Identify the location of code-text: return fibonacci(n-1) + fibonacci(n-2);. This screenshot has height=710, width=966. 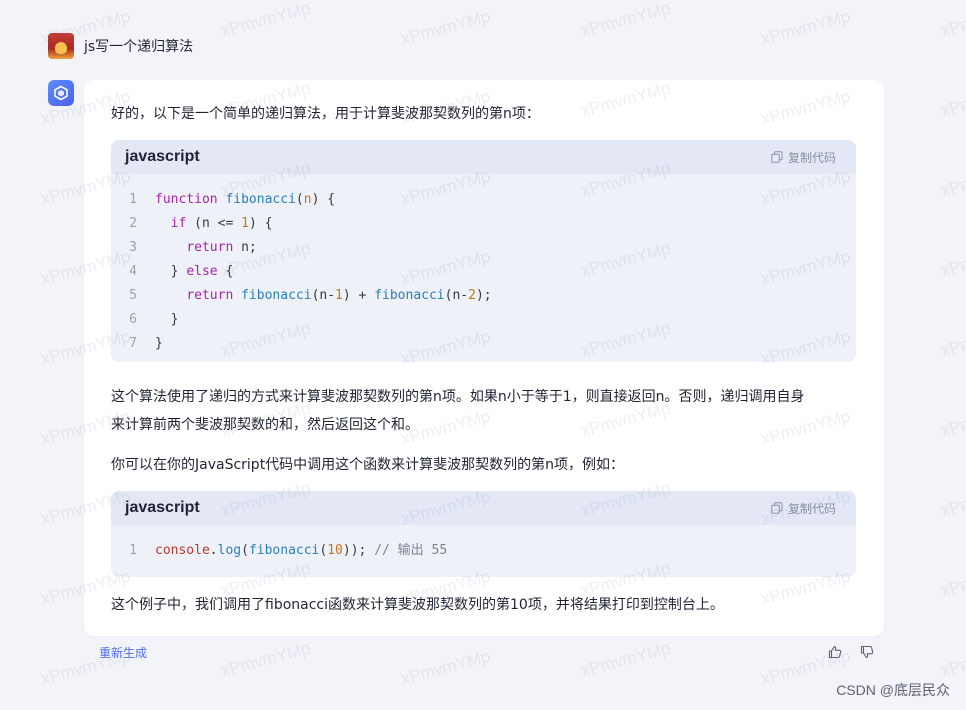
(339, 295).